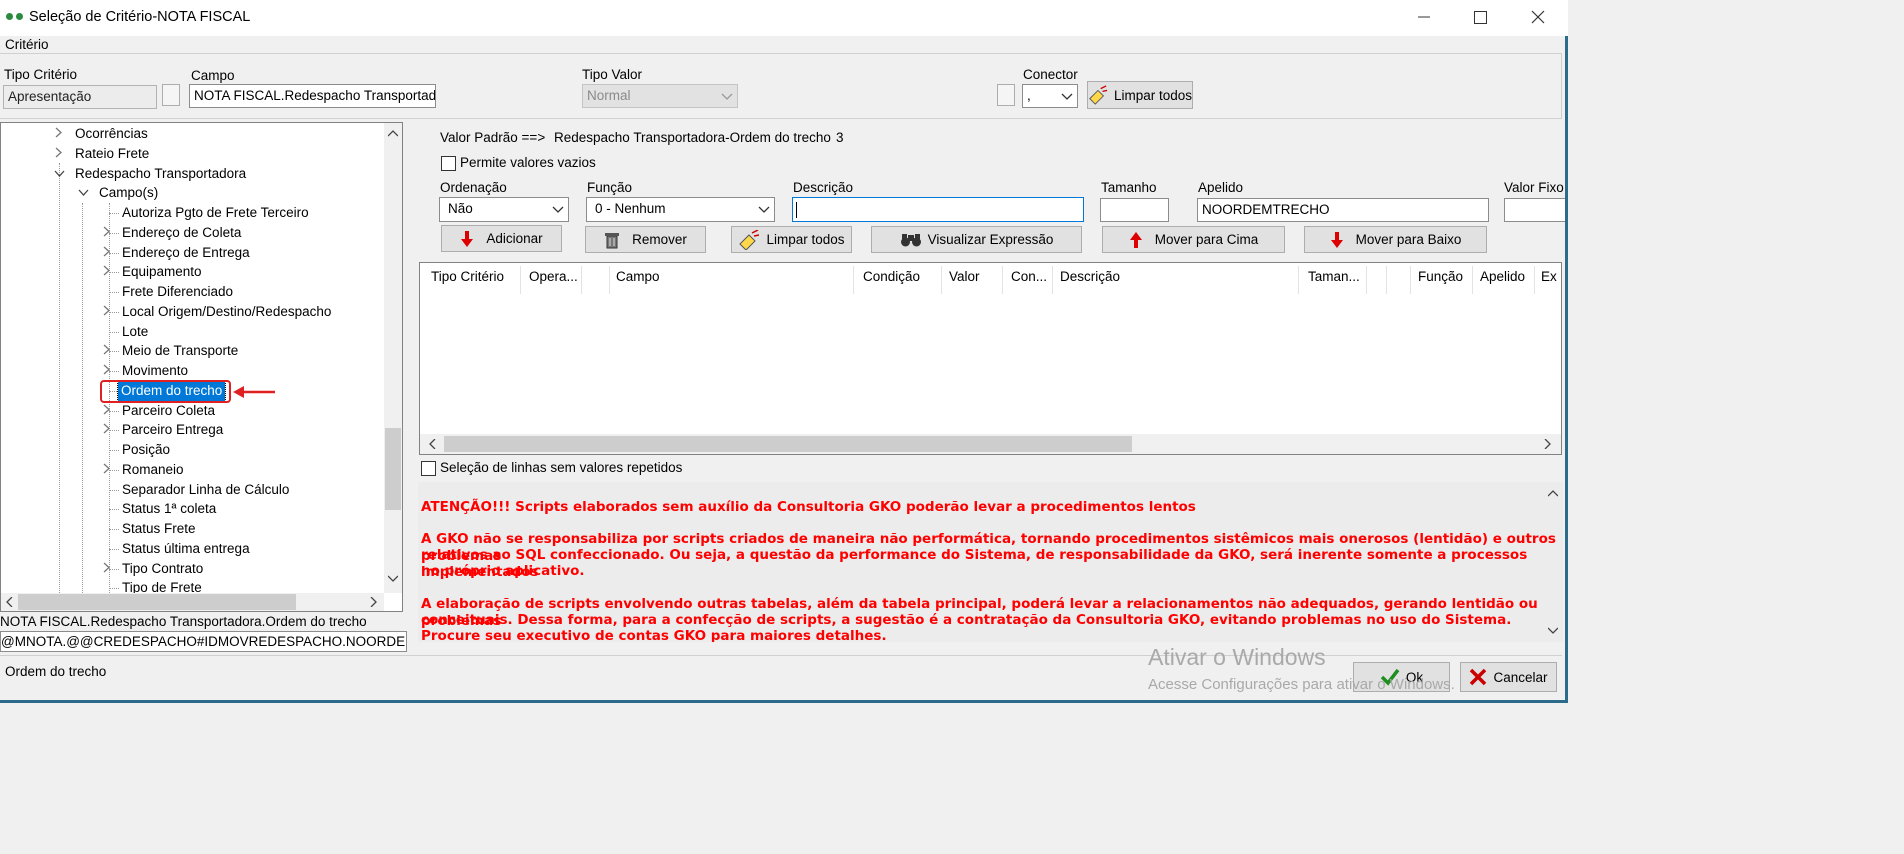  I want to click on tipo-valor-select: Normal, so click(660, 96).